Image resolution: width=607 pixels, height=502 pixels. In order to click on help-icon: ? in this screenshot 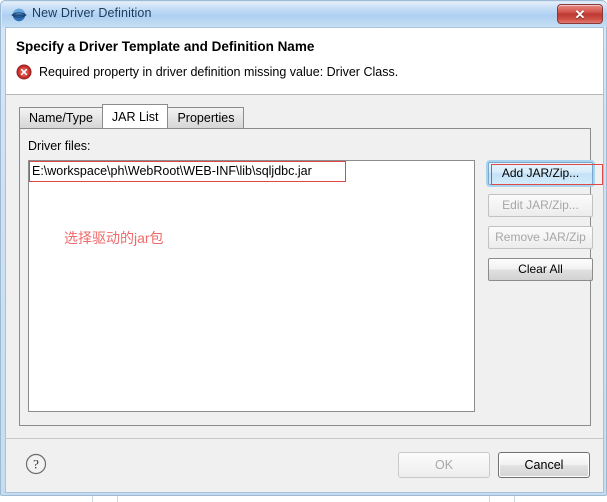, I will do `click(36, 464)`.